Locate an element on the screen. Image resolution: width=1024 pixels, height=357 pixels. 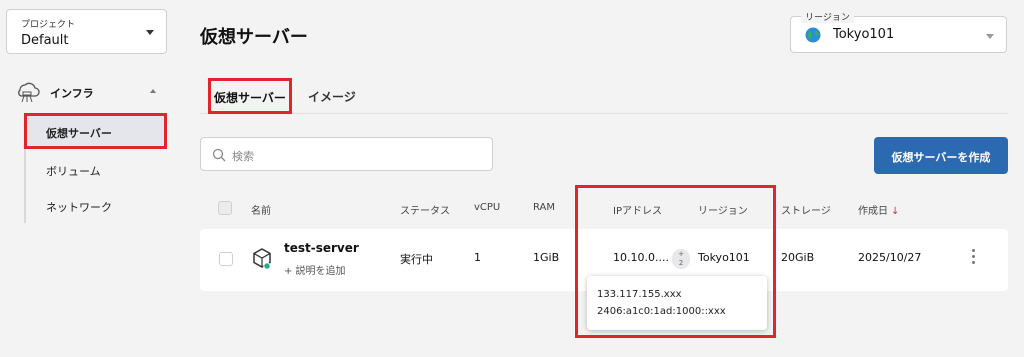
column-header-vcpu: vCPU is located at coordinates (487, 207).